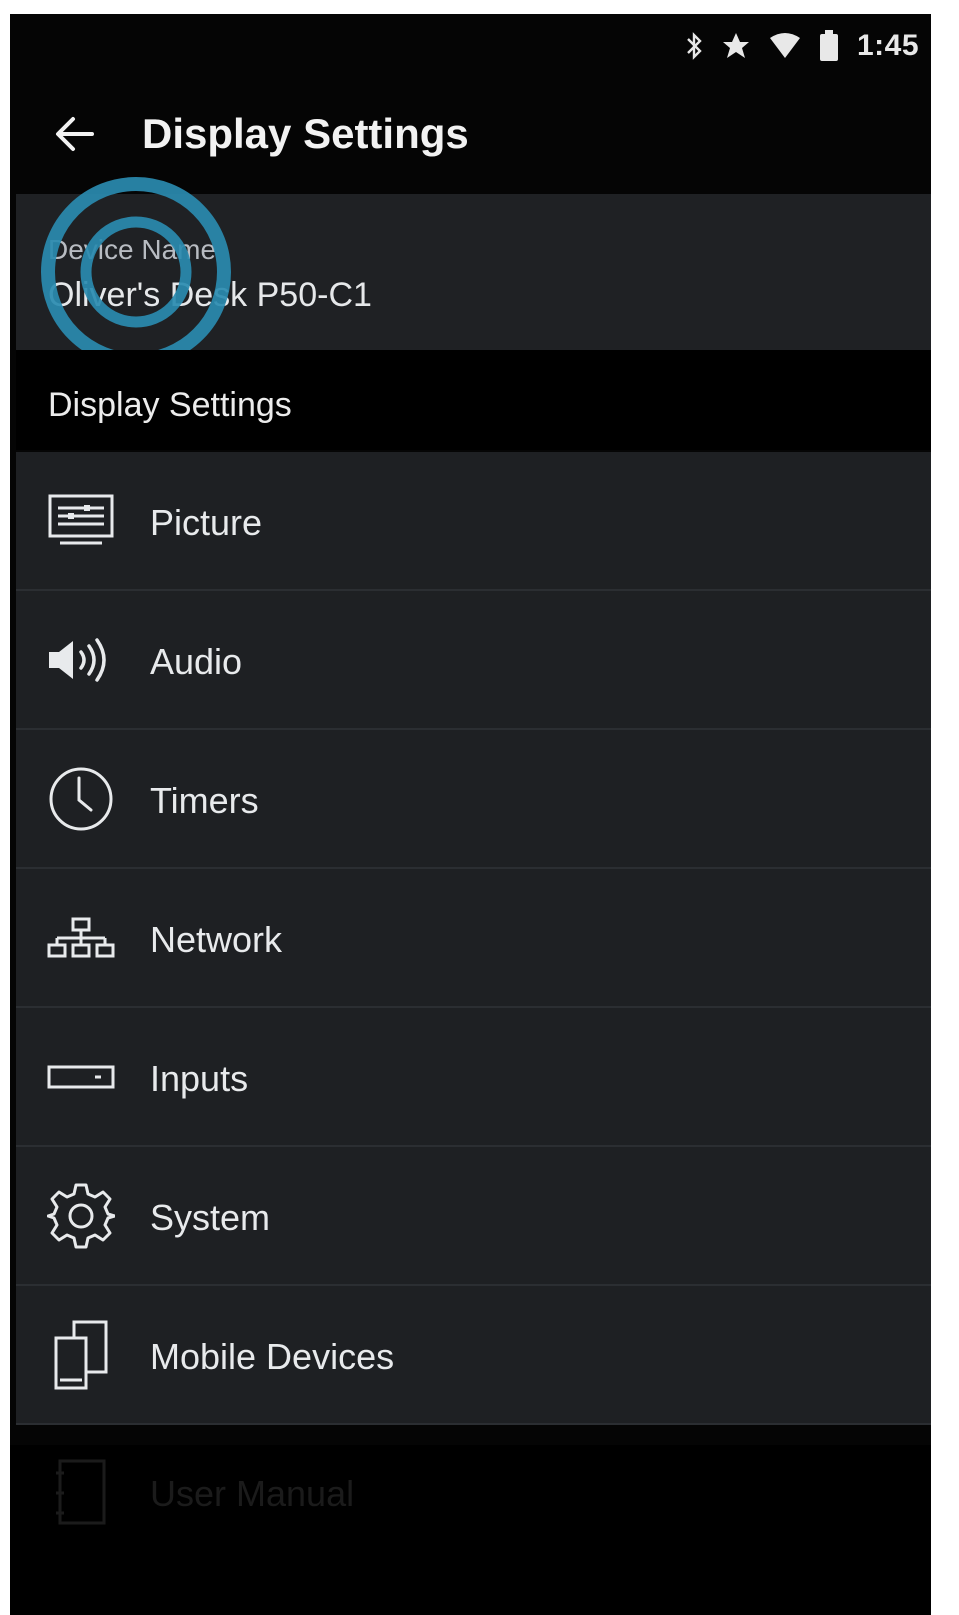 This screenshot has width=959, height=1615. Describe the element at coordinates (473, 272) in the screenshot. I see `device-name-row: Device Name Oliver's Desk P50-C1` at that location.